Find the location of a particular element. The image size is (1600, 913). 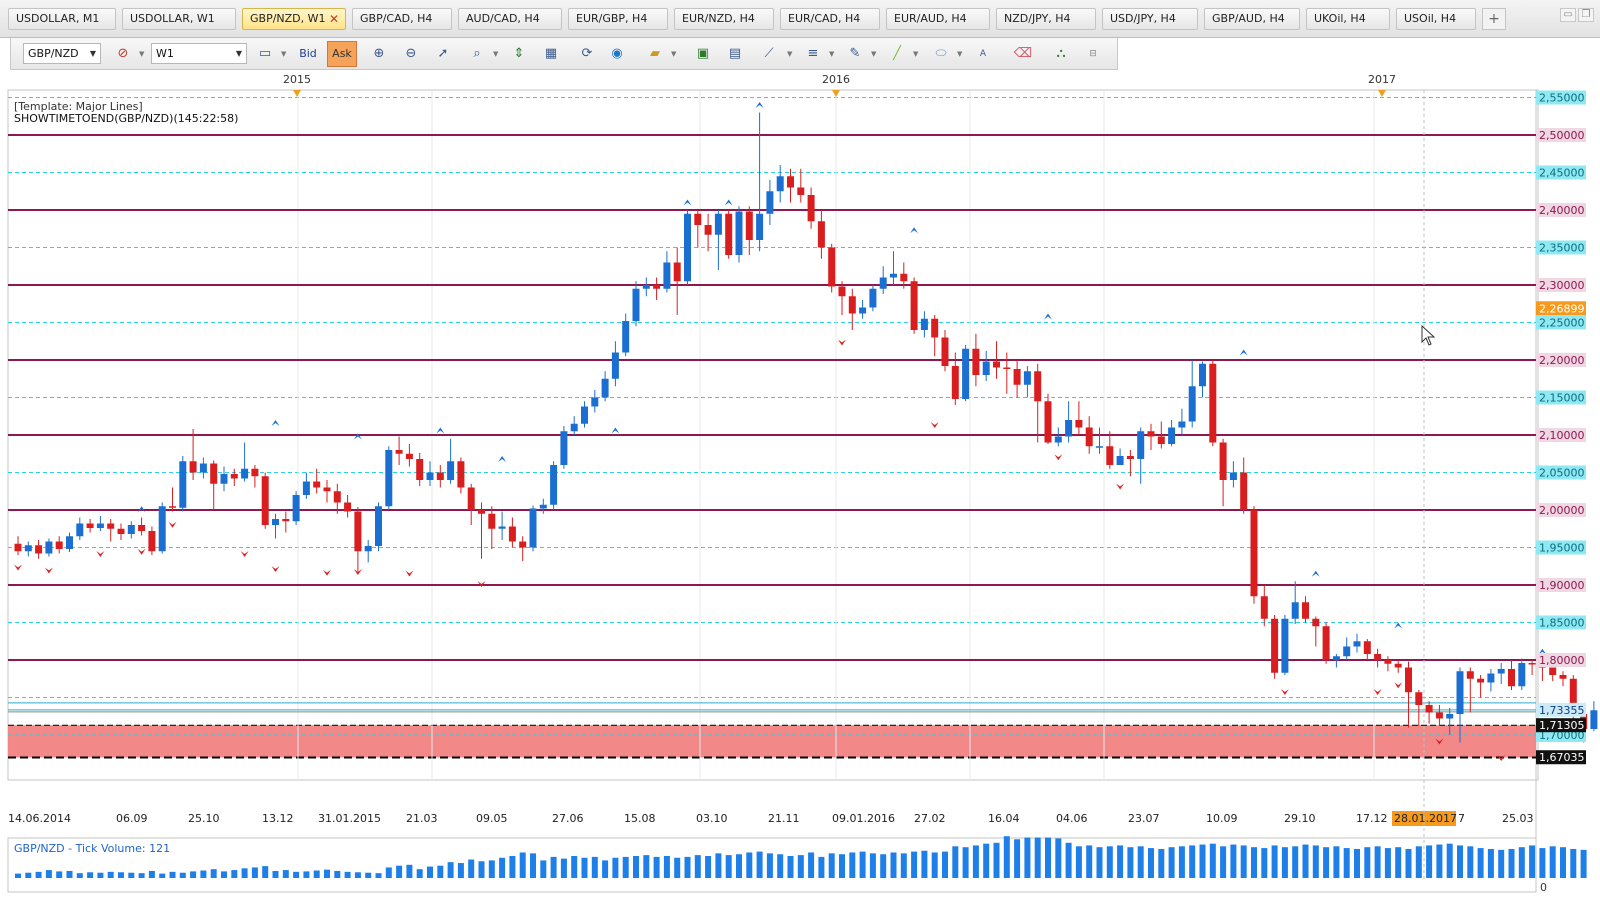

chart-tab: EUR/CAD, H4 is located at coordinates (830, 19).